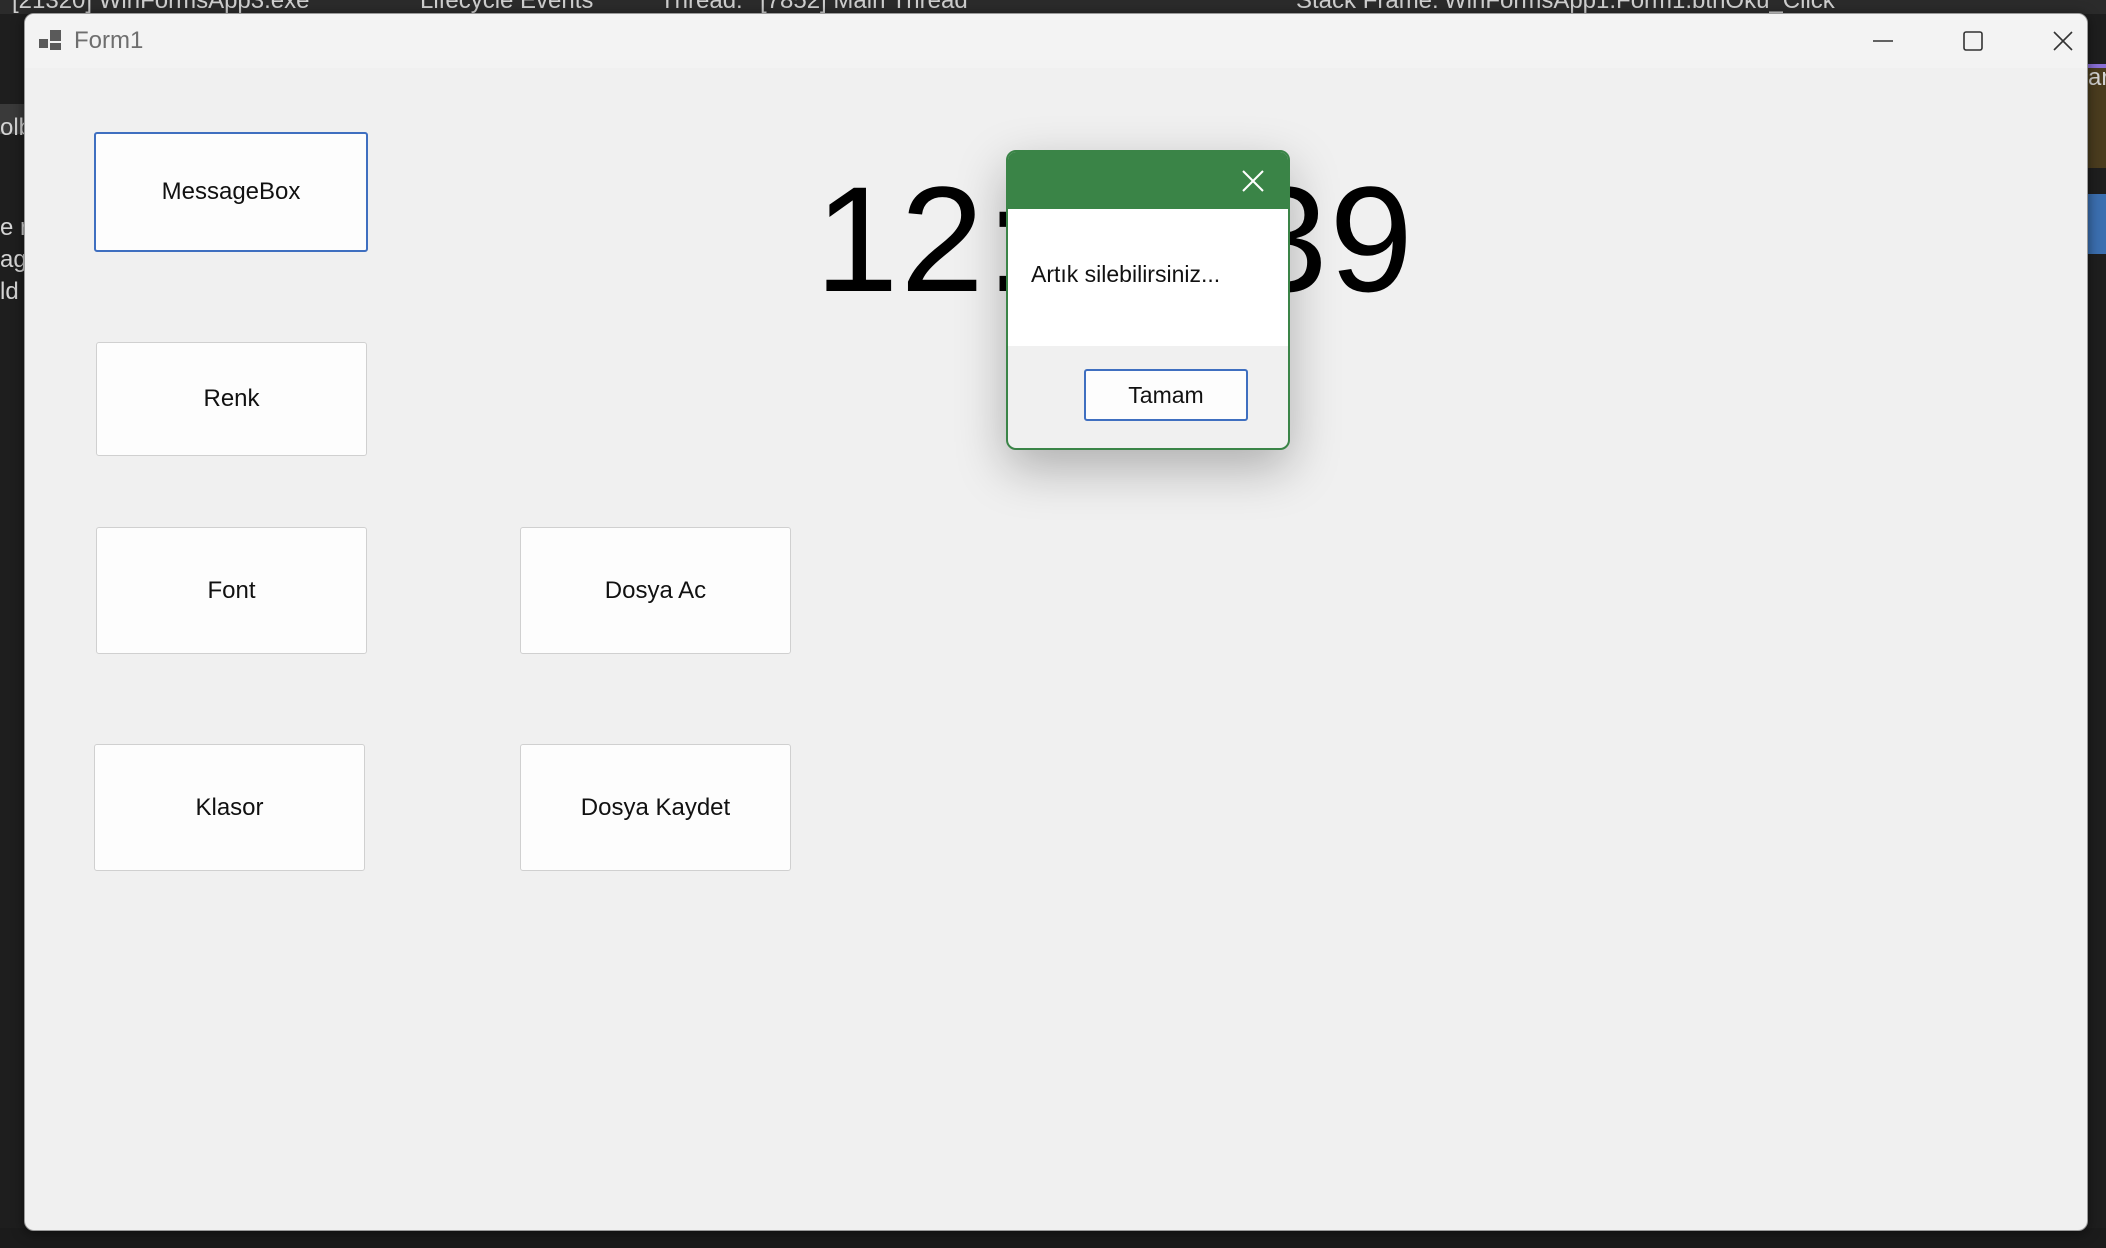 The image size is (2106, 1248). Describe the element at coordinates (506, 6) in the screenshot. I see `lifecycle-events: Lifecycle Events` at that location.